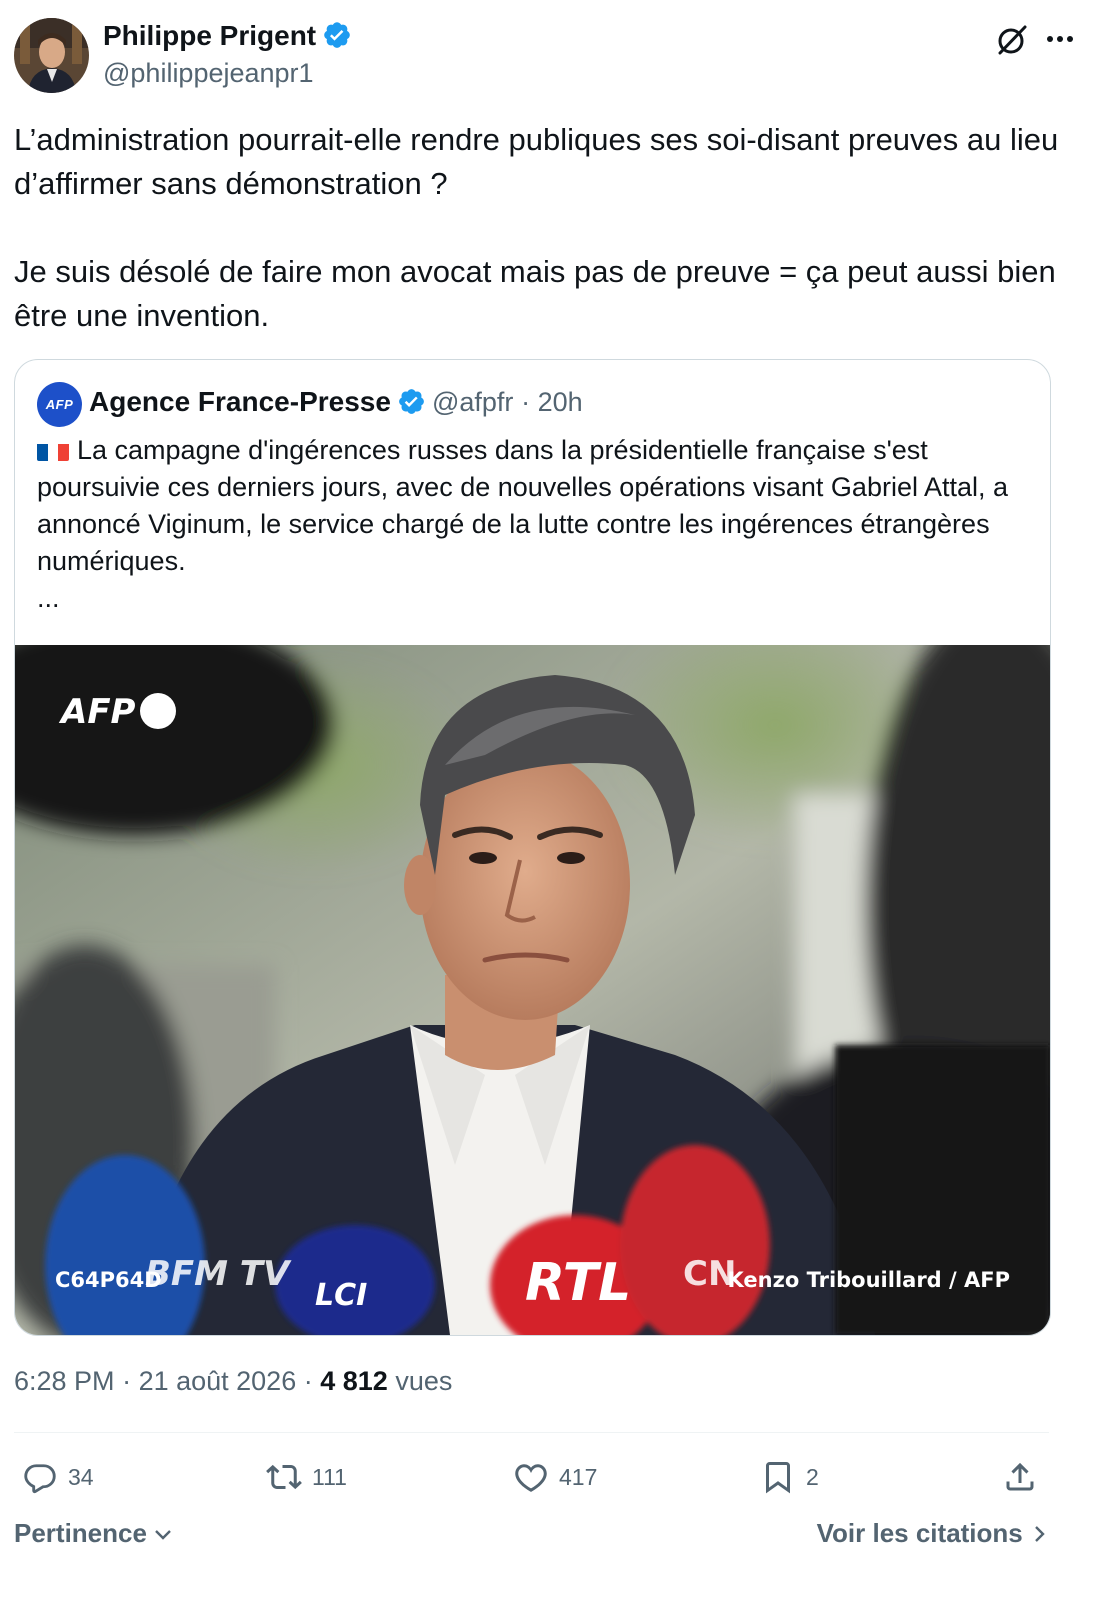 This screenshot has width=1096, height=1606. What do you see at coordinates (531, 1432) in the screenshot?
I see `divider` at bounding box center [531, 1432].